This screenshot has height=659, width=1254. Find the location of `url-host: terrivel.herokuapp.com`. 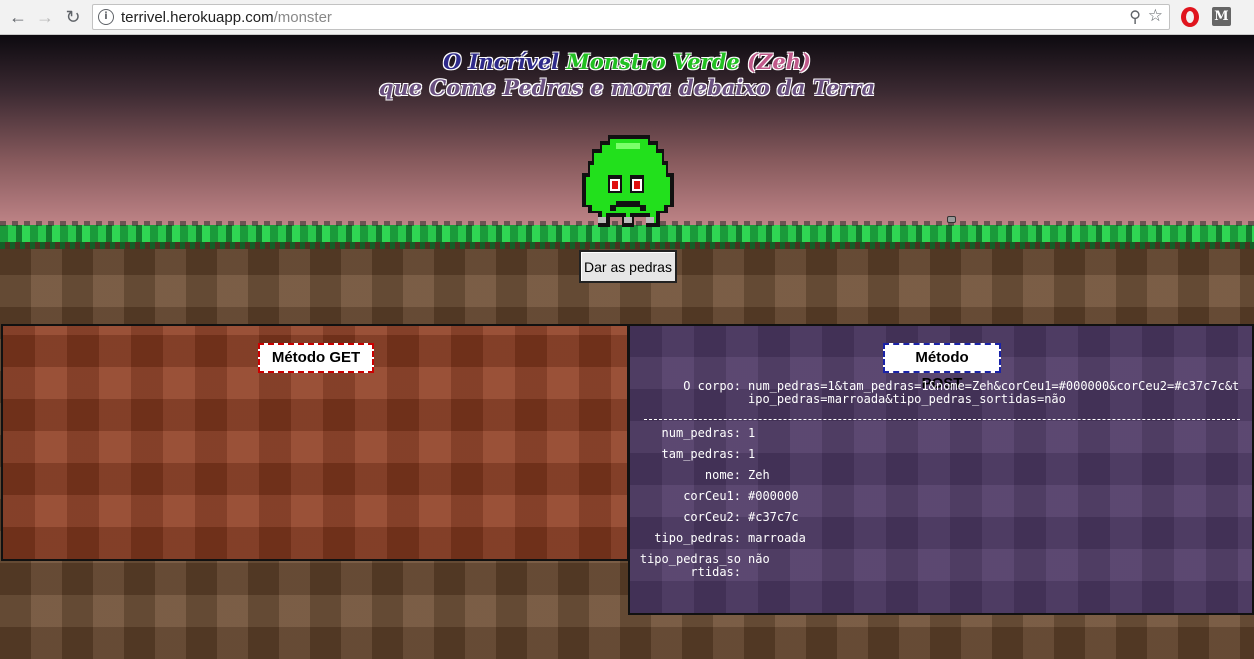

url-host: terrivel.herokuapp.com is located at coordinates (197, 17).